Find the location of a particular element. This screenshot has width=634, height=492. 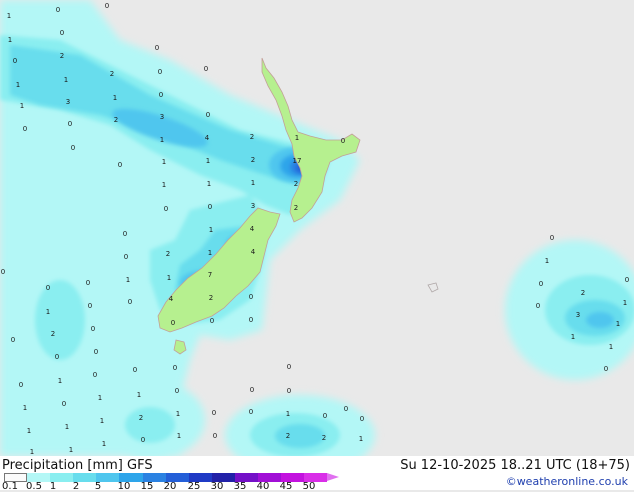

legend-tick-label: 25 is located at coordinates (194, 486).